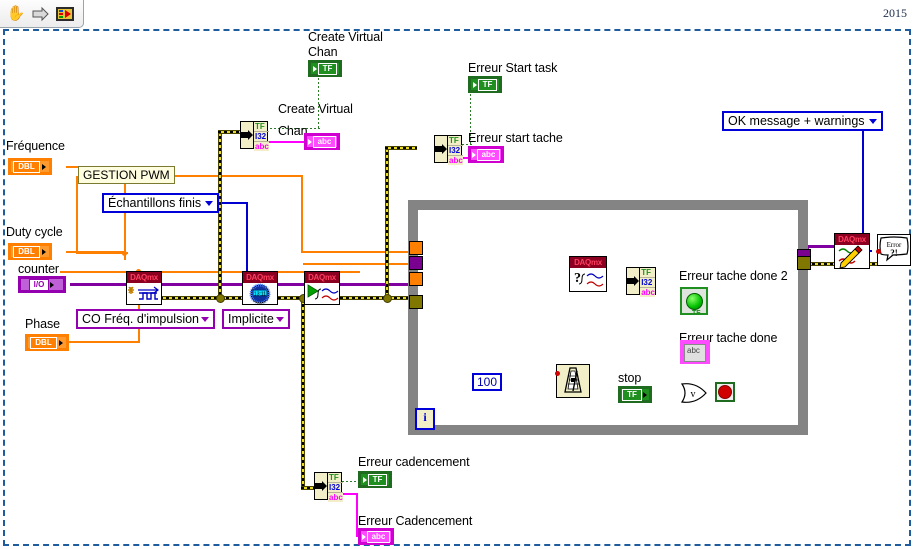 Image resolution: width=915 pixels, height=549 pixels. I want to click on erreur-cadencement-bool-indicator: TF, so click(375, 479).